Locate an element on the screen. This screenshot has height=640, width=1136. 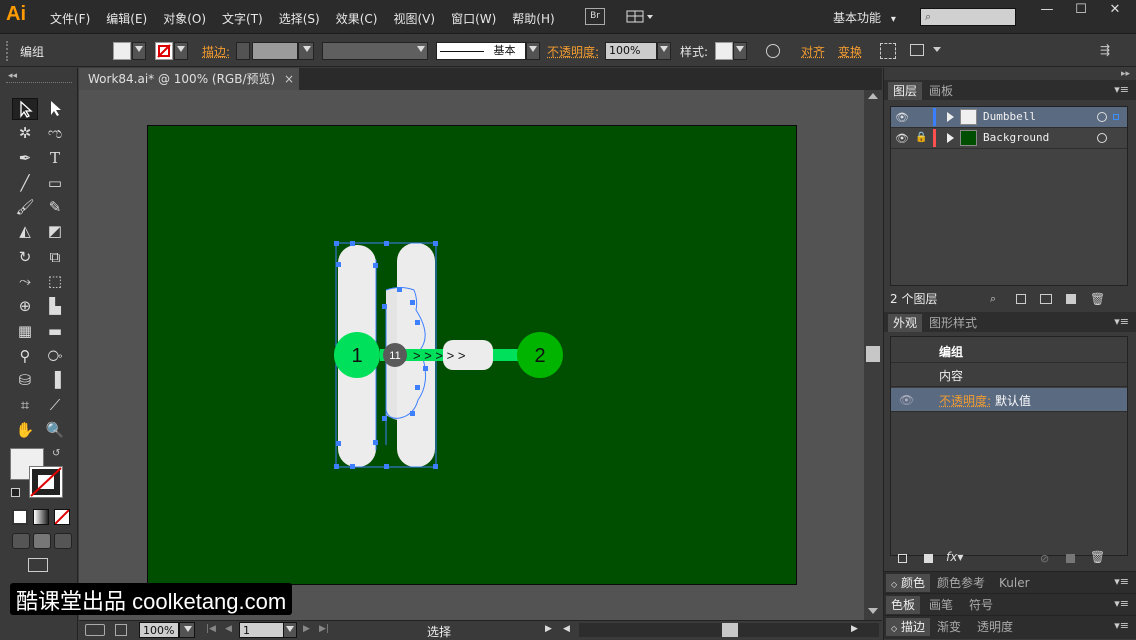
scroll-up-icon is located at coordinates (873, 96).